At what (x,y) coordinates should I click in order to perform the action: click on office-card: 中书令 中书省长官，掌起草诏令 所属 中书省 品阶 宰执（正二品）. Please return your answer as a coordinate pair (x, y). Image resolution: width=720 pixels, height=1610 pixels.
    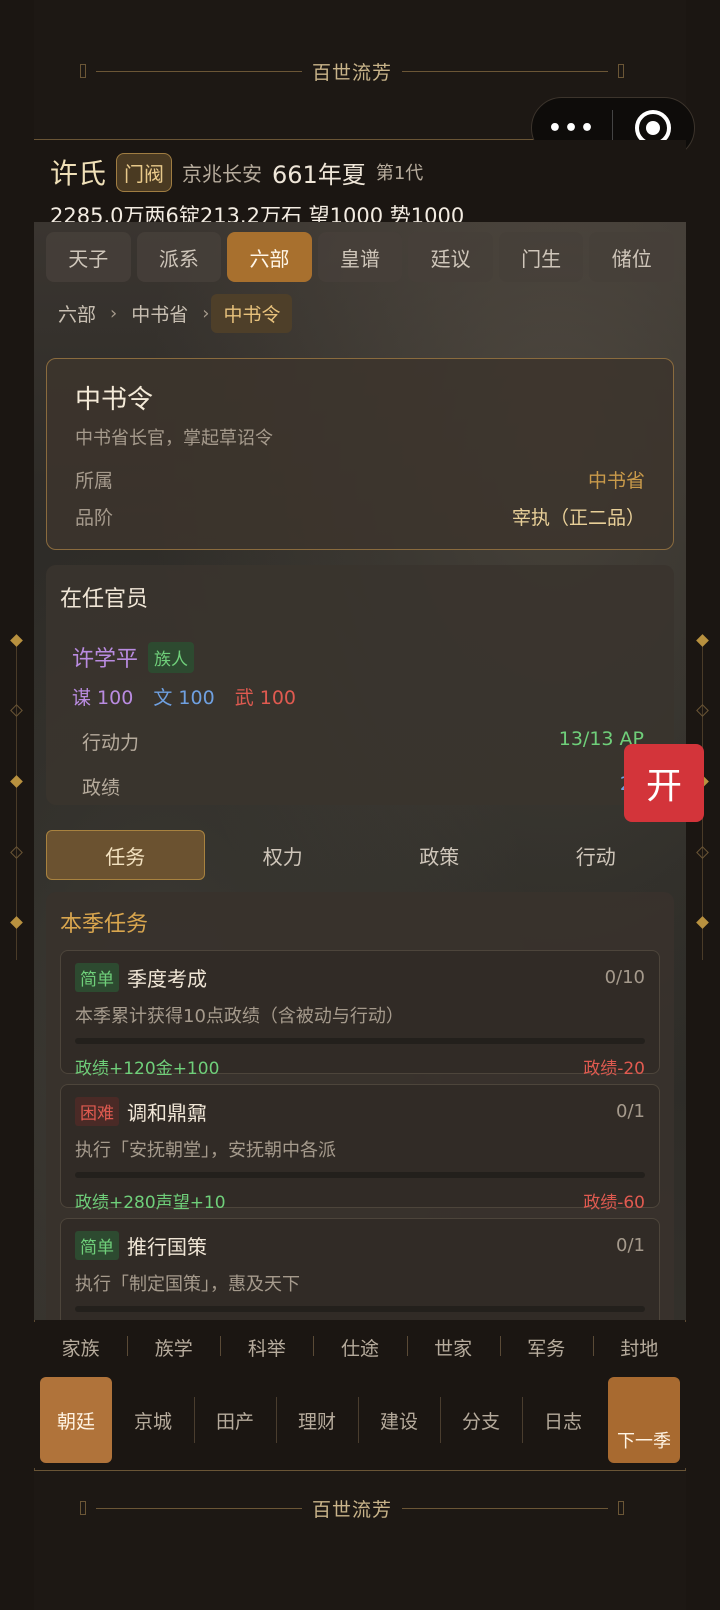
    Looking at the image, I should click on (360, 454).